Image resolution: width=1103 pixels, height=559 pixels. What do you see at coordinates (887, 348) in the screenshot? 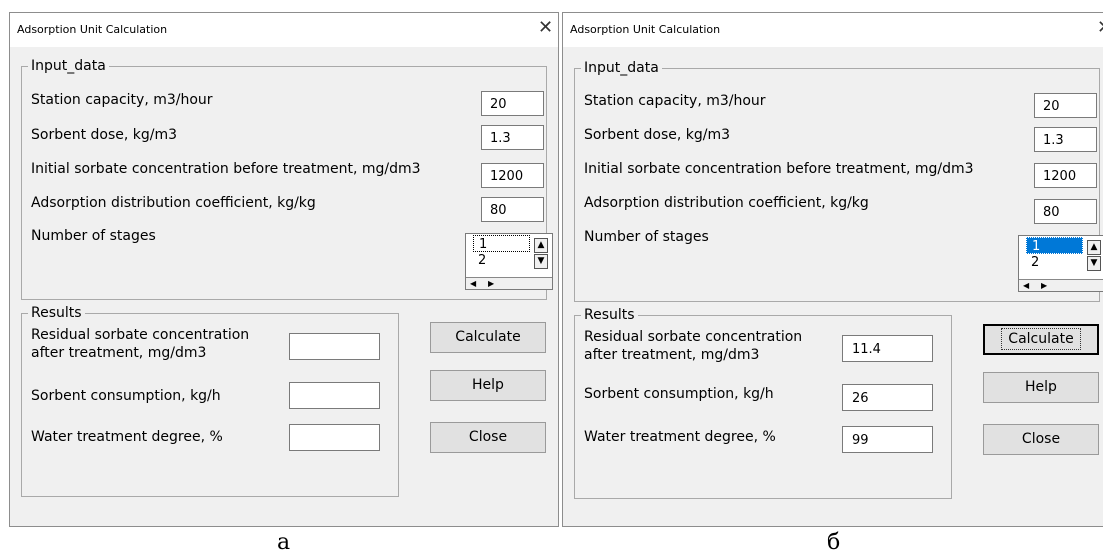
I see `residual-concentration-output: 11.4` at bounding box center [887, 348].